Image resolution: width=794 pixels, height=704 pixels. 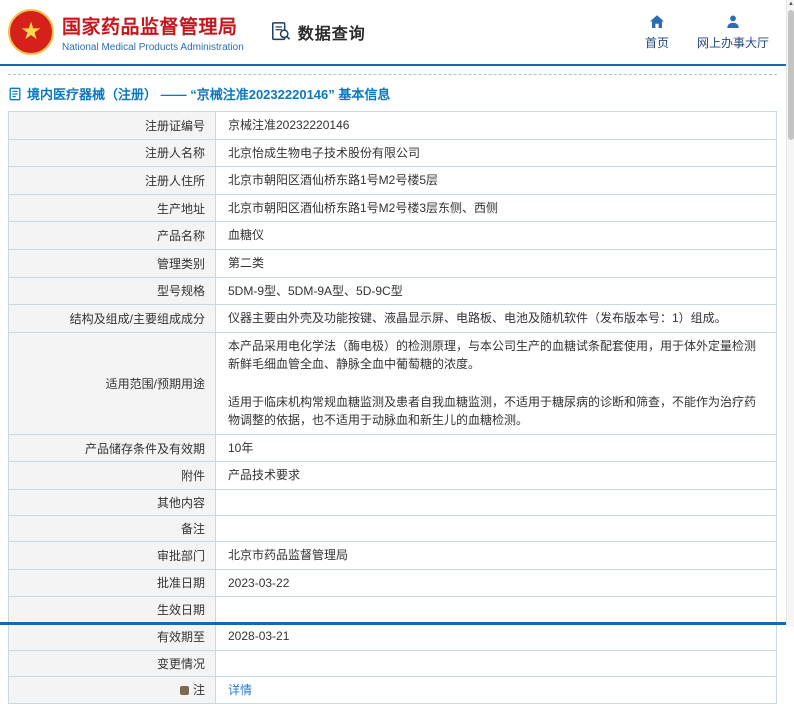 I want to click on table-row: 生产地址 北京市朝阳区酒仙桥东路1号M2号楼3层东侧、西侧, so click(x=392, y=208).